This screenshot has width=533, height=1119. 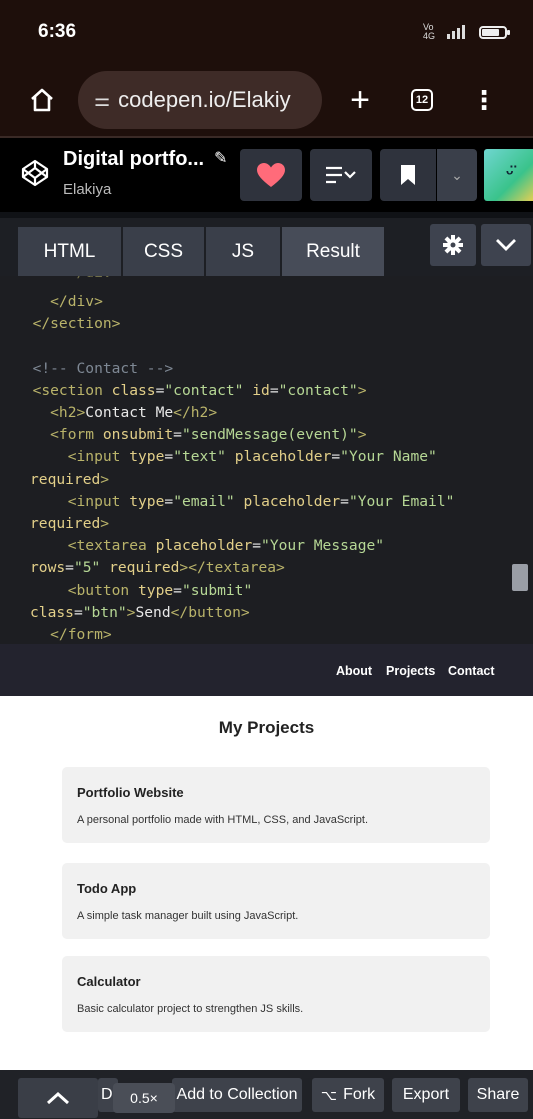 What do you see at coordinates (163, 251) in the screenshot?
I see `tab-css: CSS` at bounding box center [163, 251].